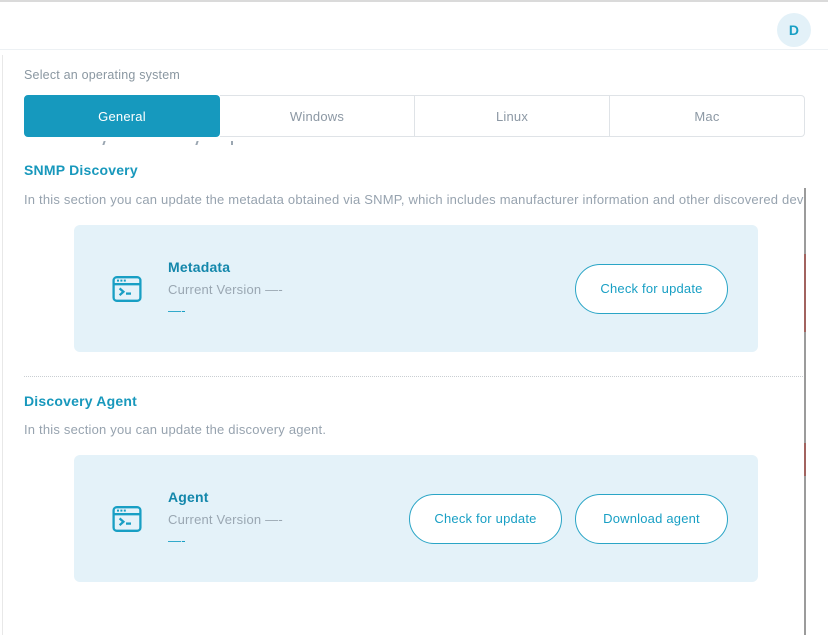 This screenshot has width=828, height=635. Describe the element at coordinates (102, 75) in the screenshot. I see `os-selector-label: Select an operating system` at that location.